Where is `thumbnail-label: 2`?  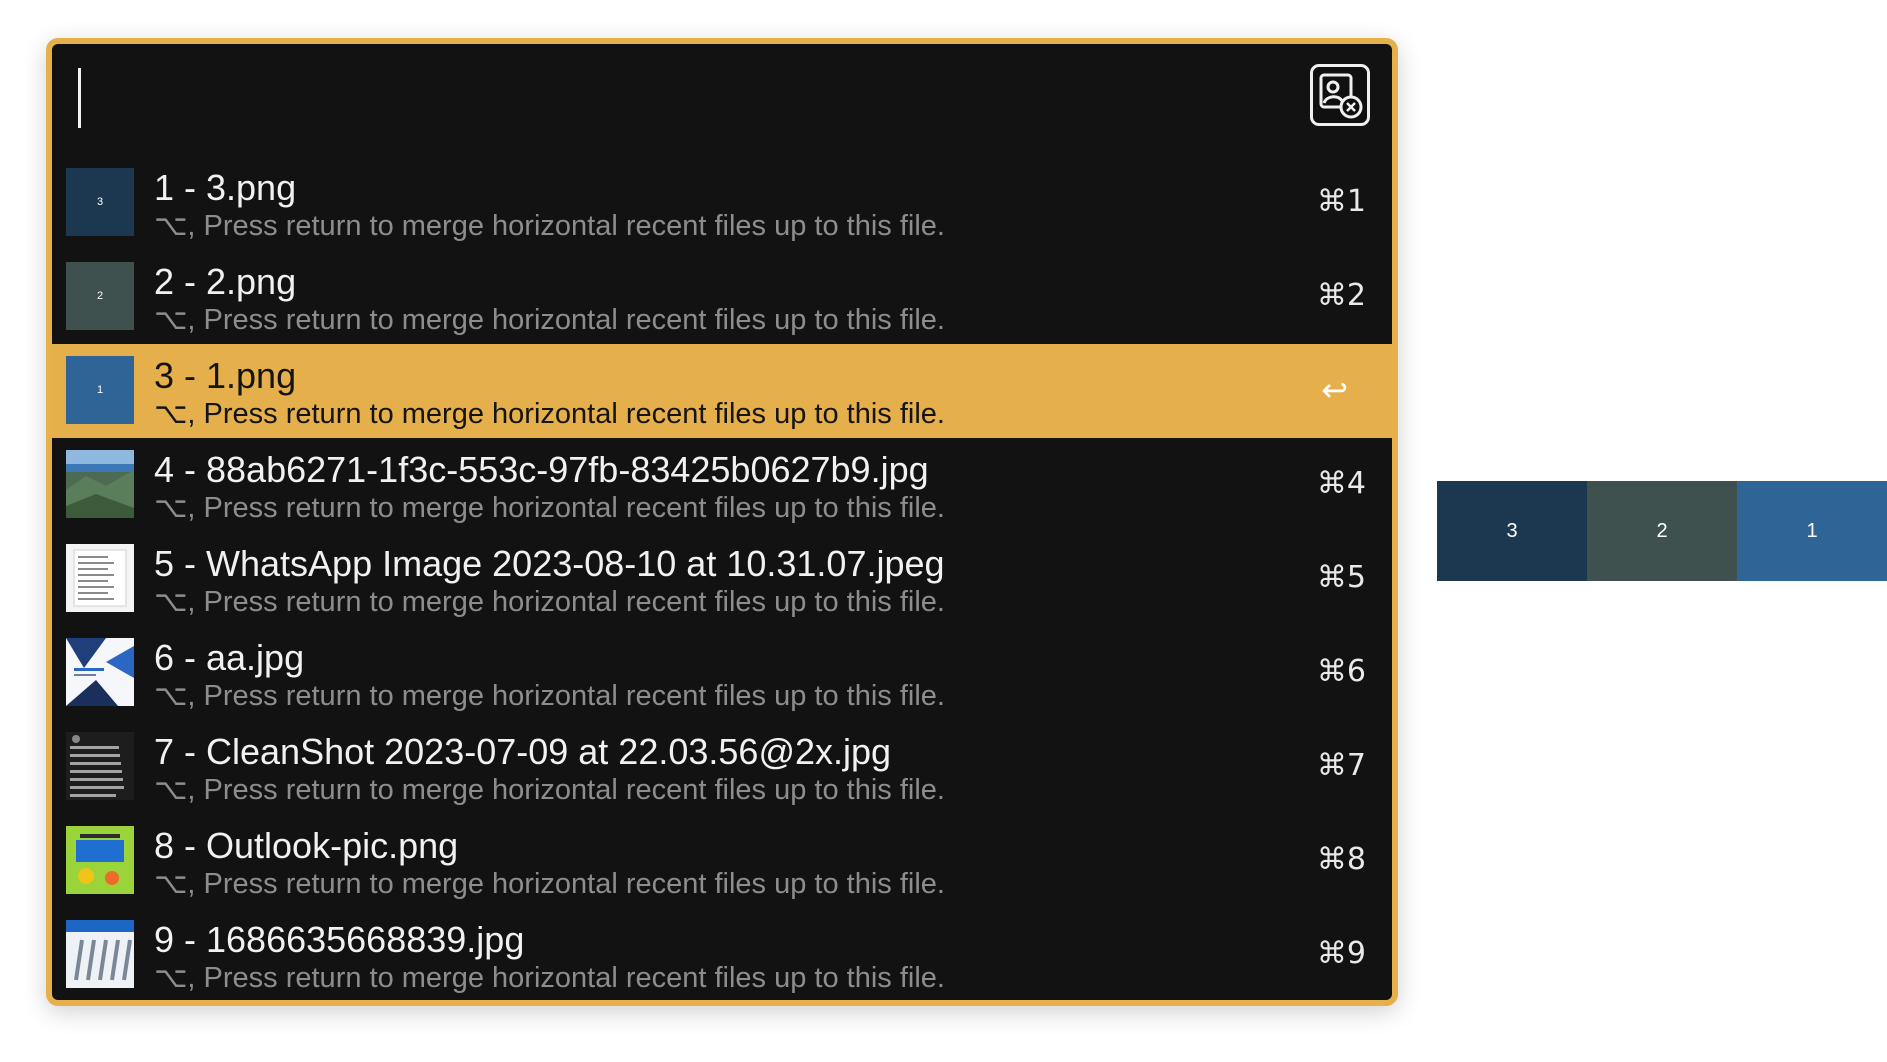
thumbnail-label: 2 is located at coordinates (100, 296).